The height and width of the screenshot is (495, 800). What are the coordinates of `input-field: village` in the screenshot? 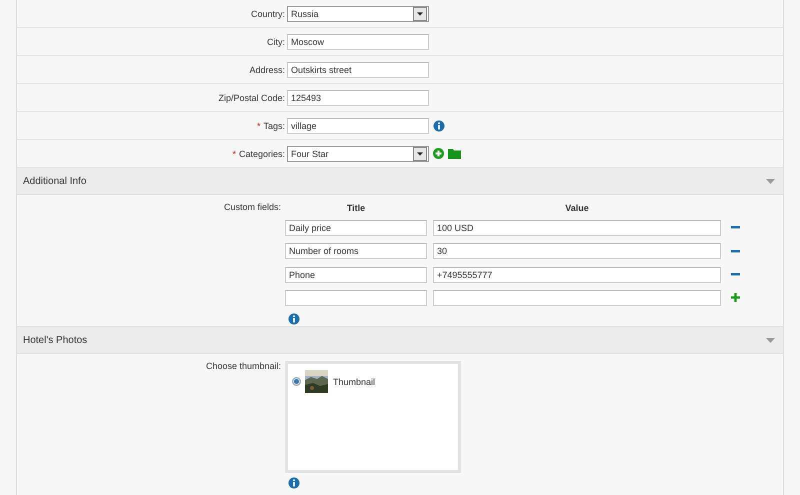 It's located at (358, 126).